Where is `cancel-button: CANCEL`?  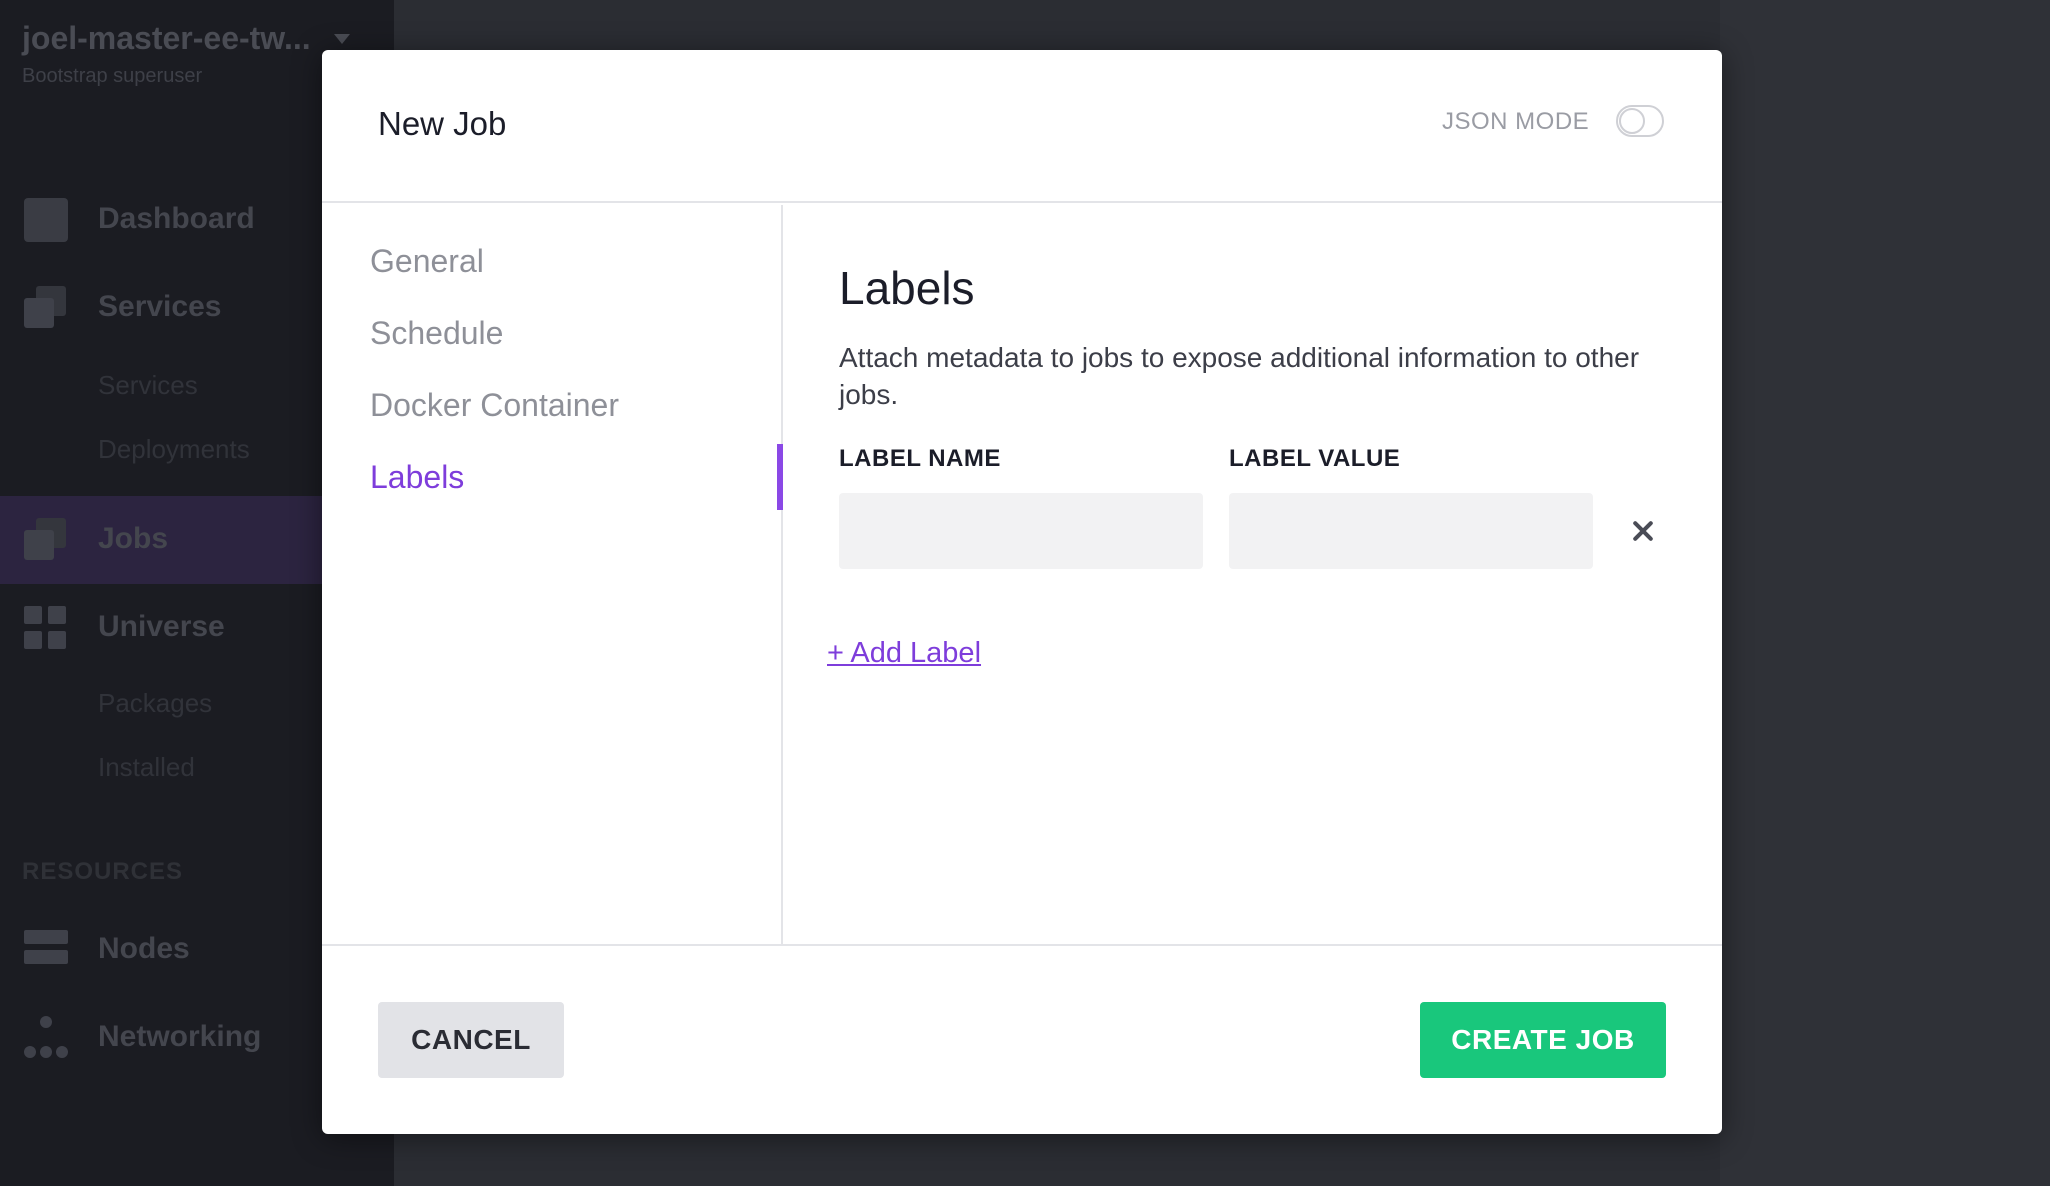
cancel-button: CANCEL is located at coordinates (471, 1040).